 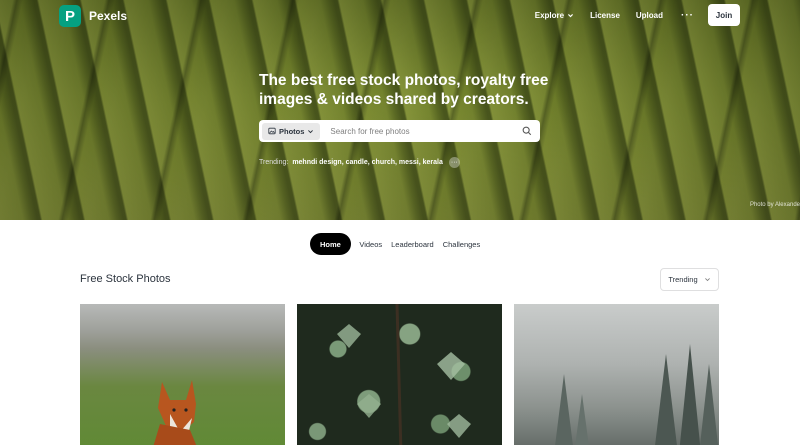 What do you see at coordinates (371, 244) in the screenshot?
I see `tab-videos: Videos` at bounding box center [371, 244].